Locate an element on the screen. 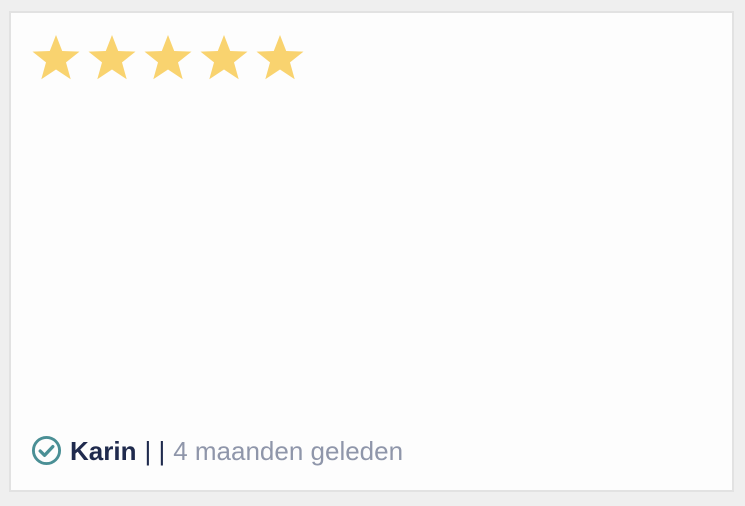 This screenshot has height=506, width=745. author-name: Karin is located at coordinates (103, 450).